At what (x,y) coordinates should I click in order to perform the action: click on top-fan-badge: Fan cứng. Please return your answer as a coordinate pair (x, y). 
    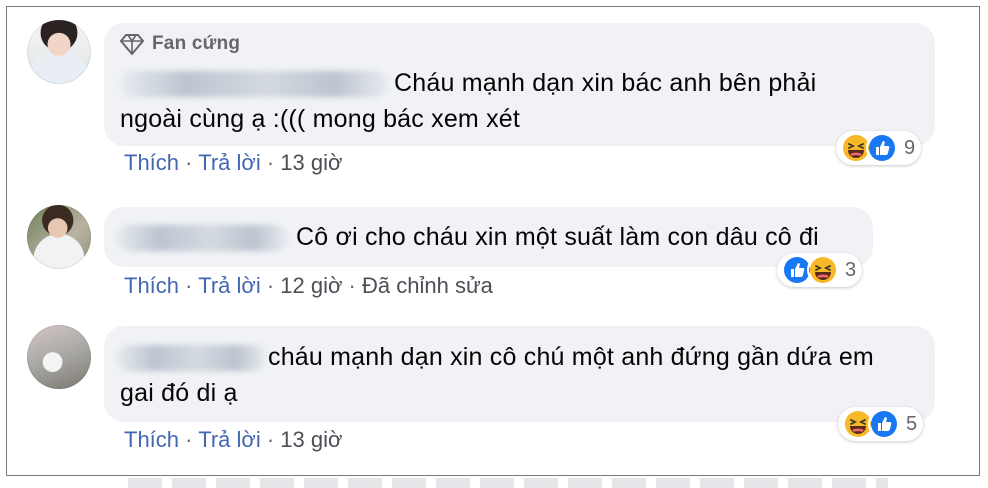
    Looking at the image, I should click on (180, 44).